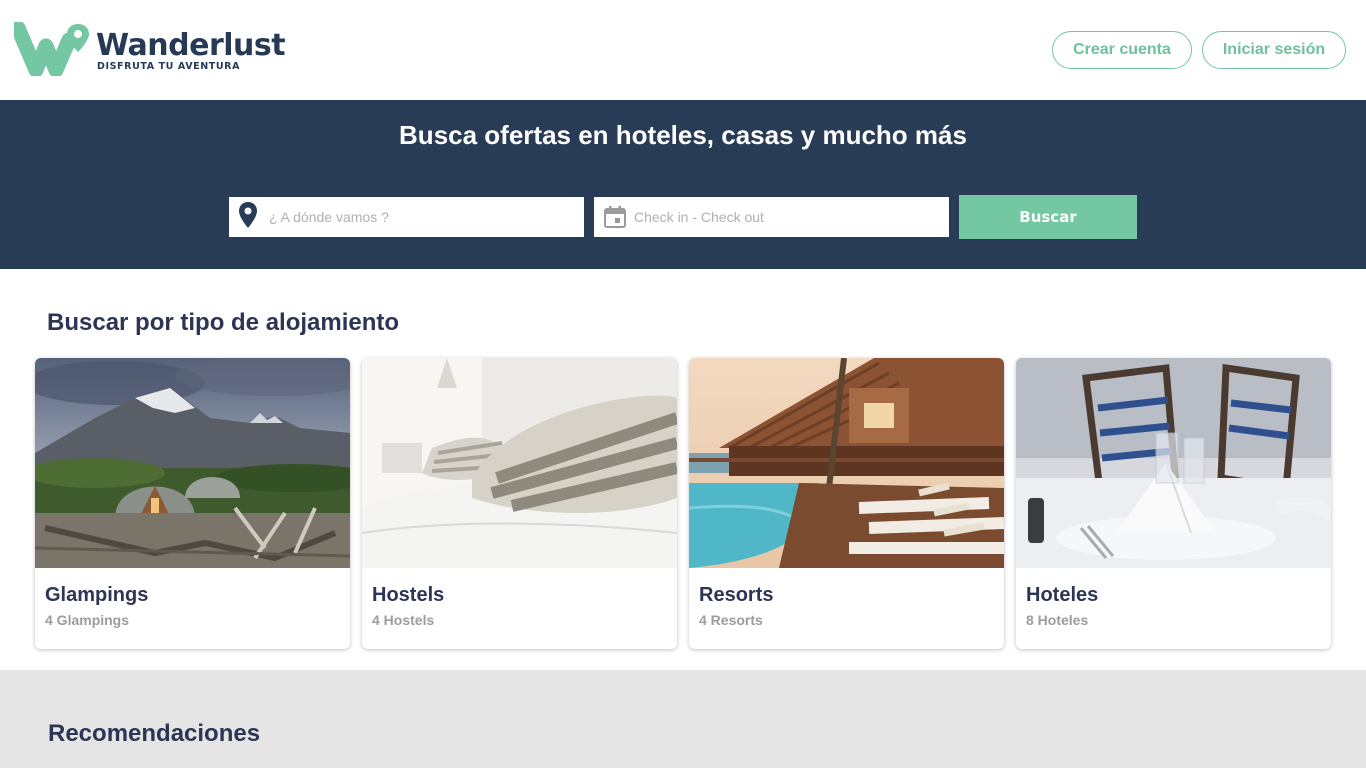  I want to click on category-card-hoteles: Hoteles 8 Hoteles, so click(1173, 503).